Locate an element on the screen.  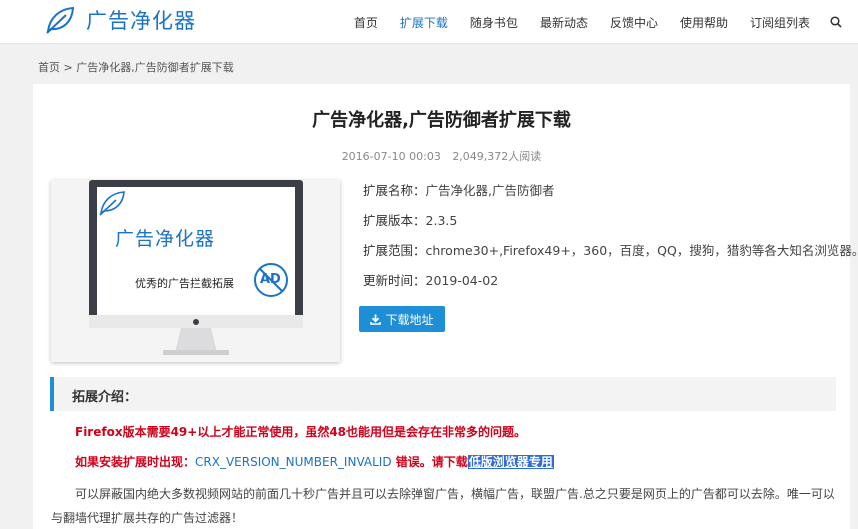
article-views: 2,049,372人阅读 is located at coordinates (497, 156).